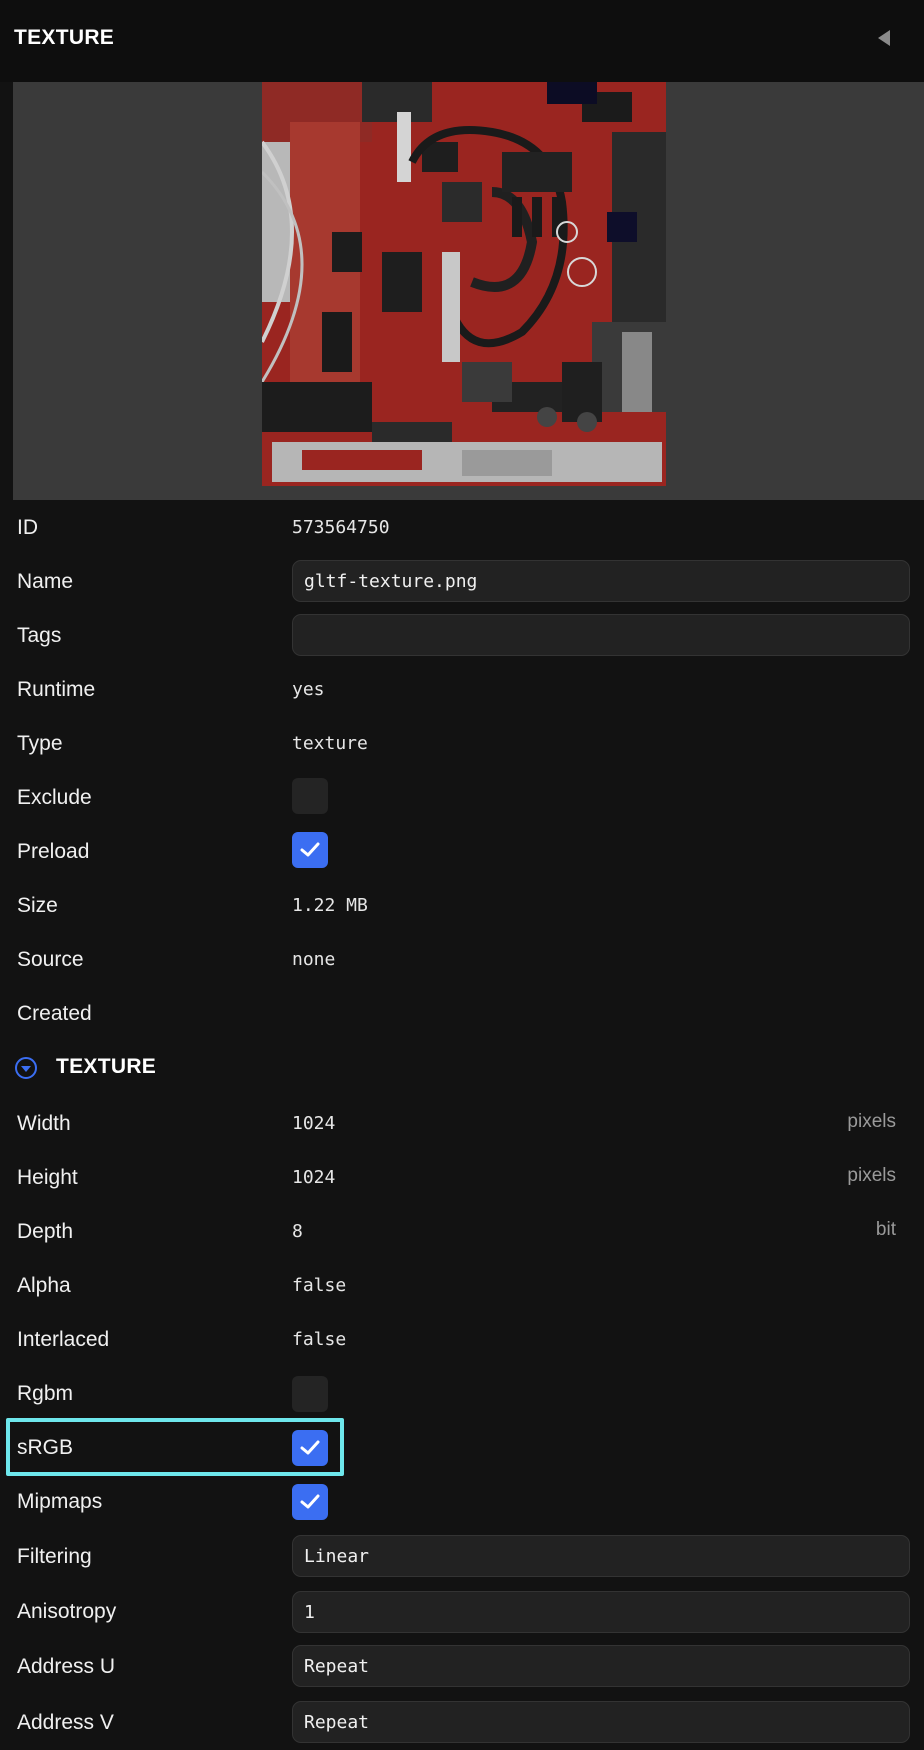 The width and height of the screenshot is (924, 1750). Describe the element at coordinates (319, 1285) in the screenshot. I see `alpha-value: false` at that location.